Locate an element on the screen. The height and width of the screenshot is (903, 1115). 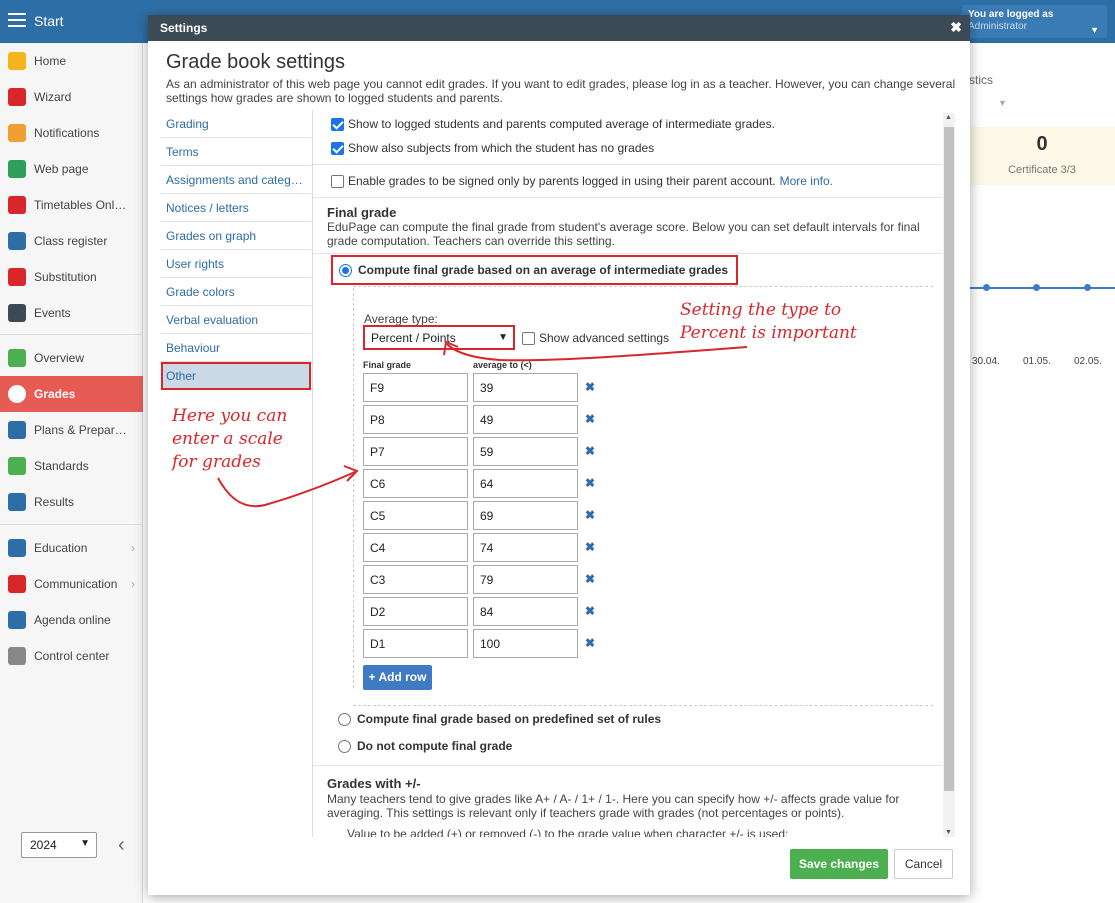
sidebar-item-substitution: Substitution is located at coordinates (71, 277).